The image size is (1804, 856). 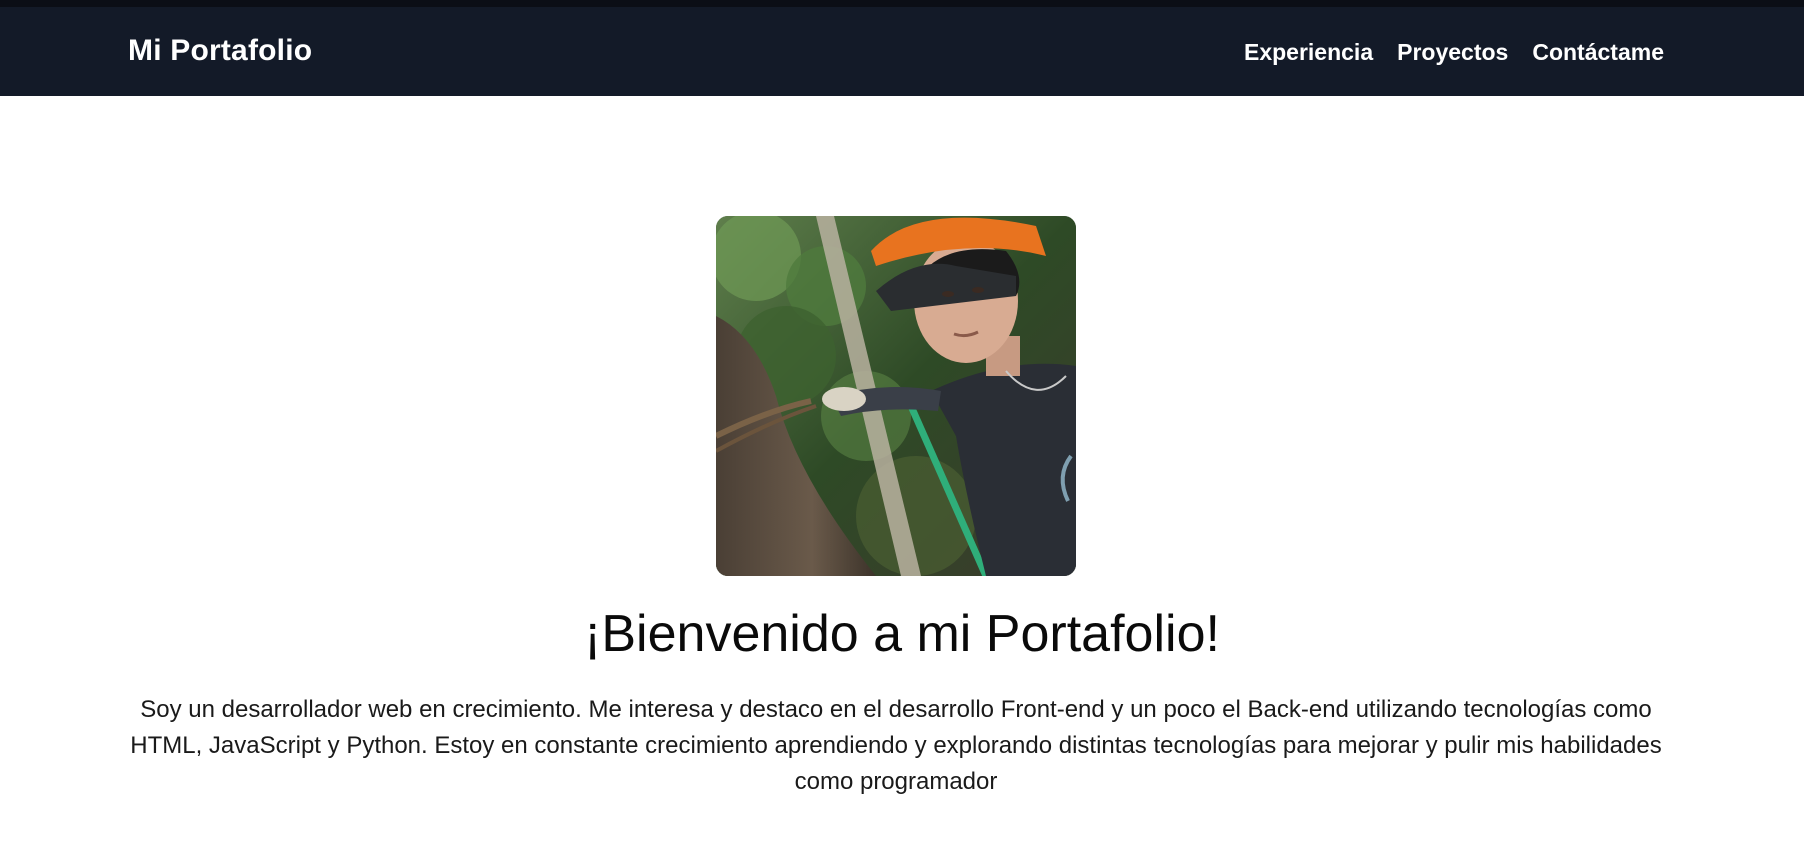 I want to click on brand-logo-link: Mi Portafolio, so click(x=220, y=51).